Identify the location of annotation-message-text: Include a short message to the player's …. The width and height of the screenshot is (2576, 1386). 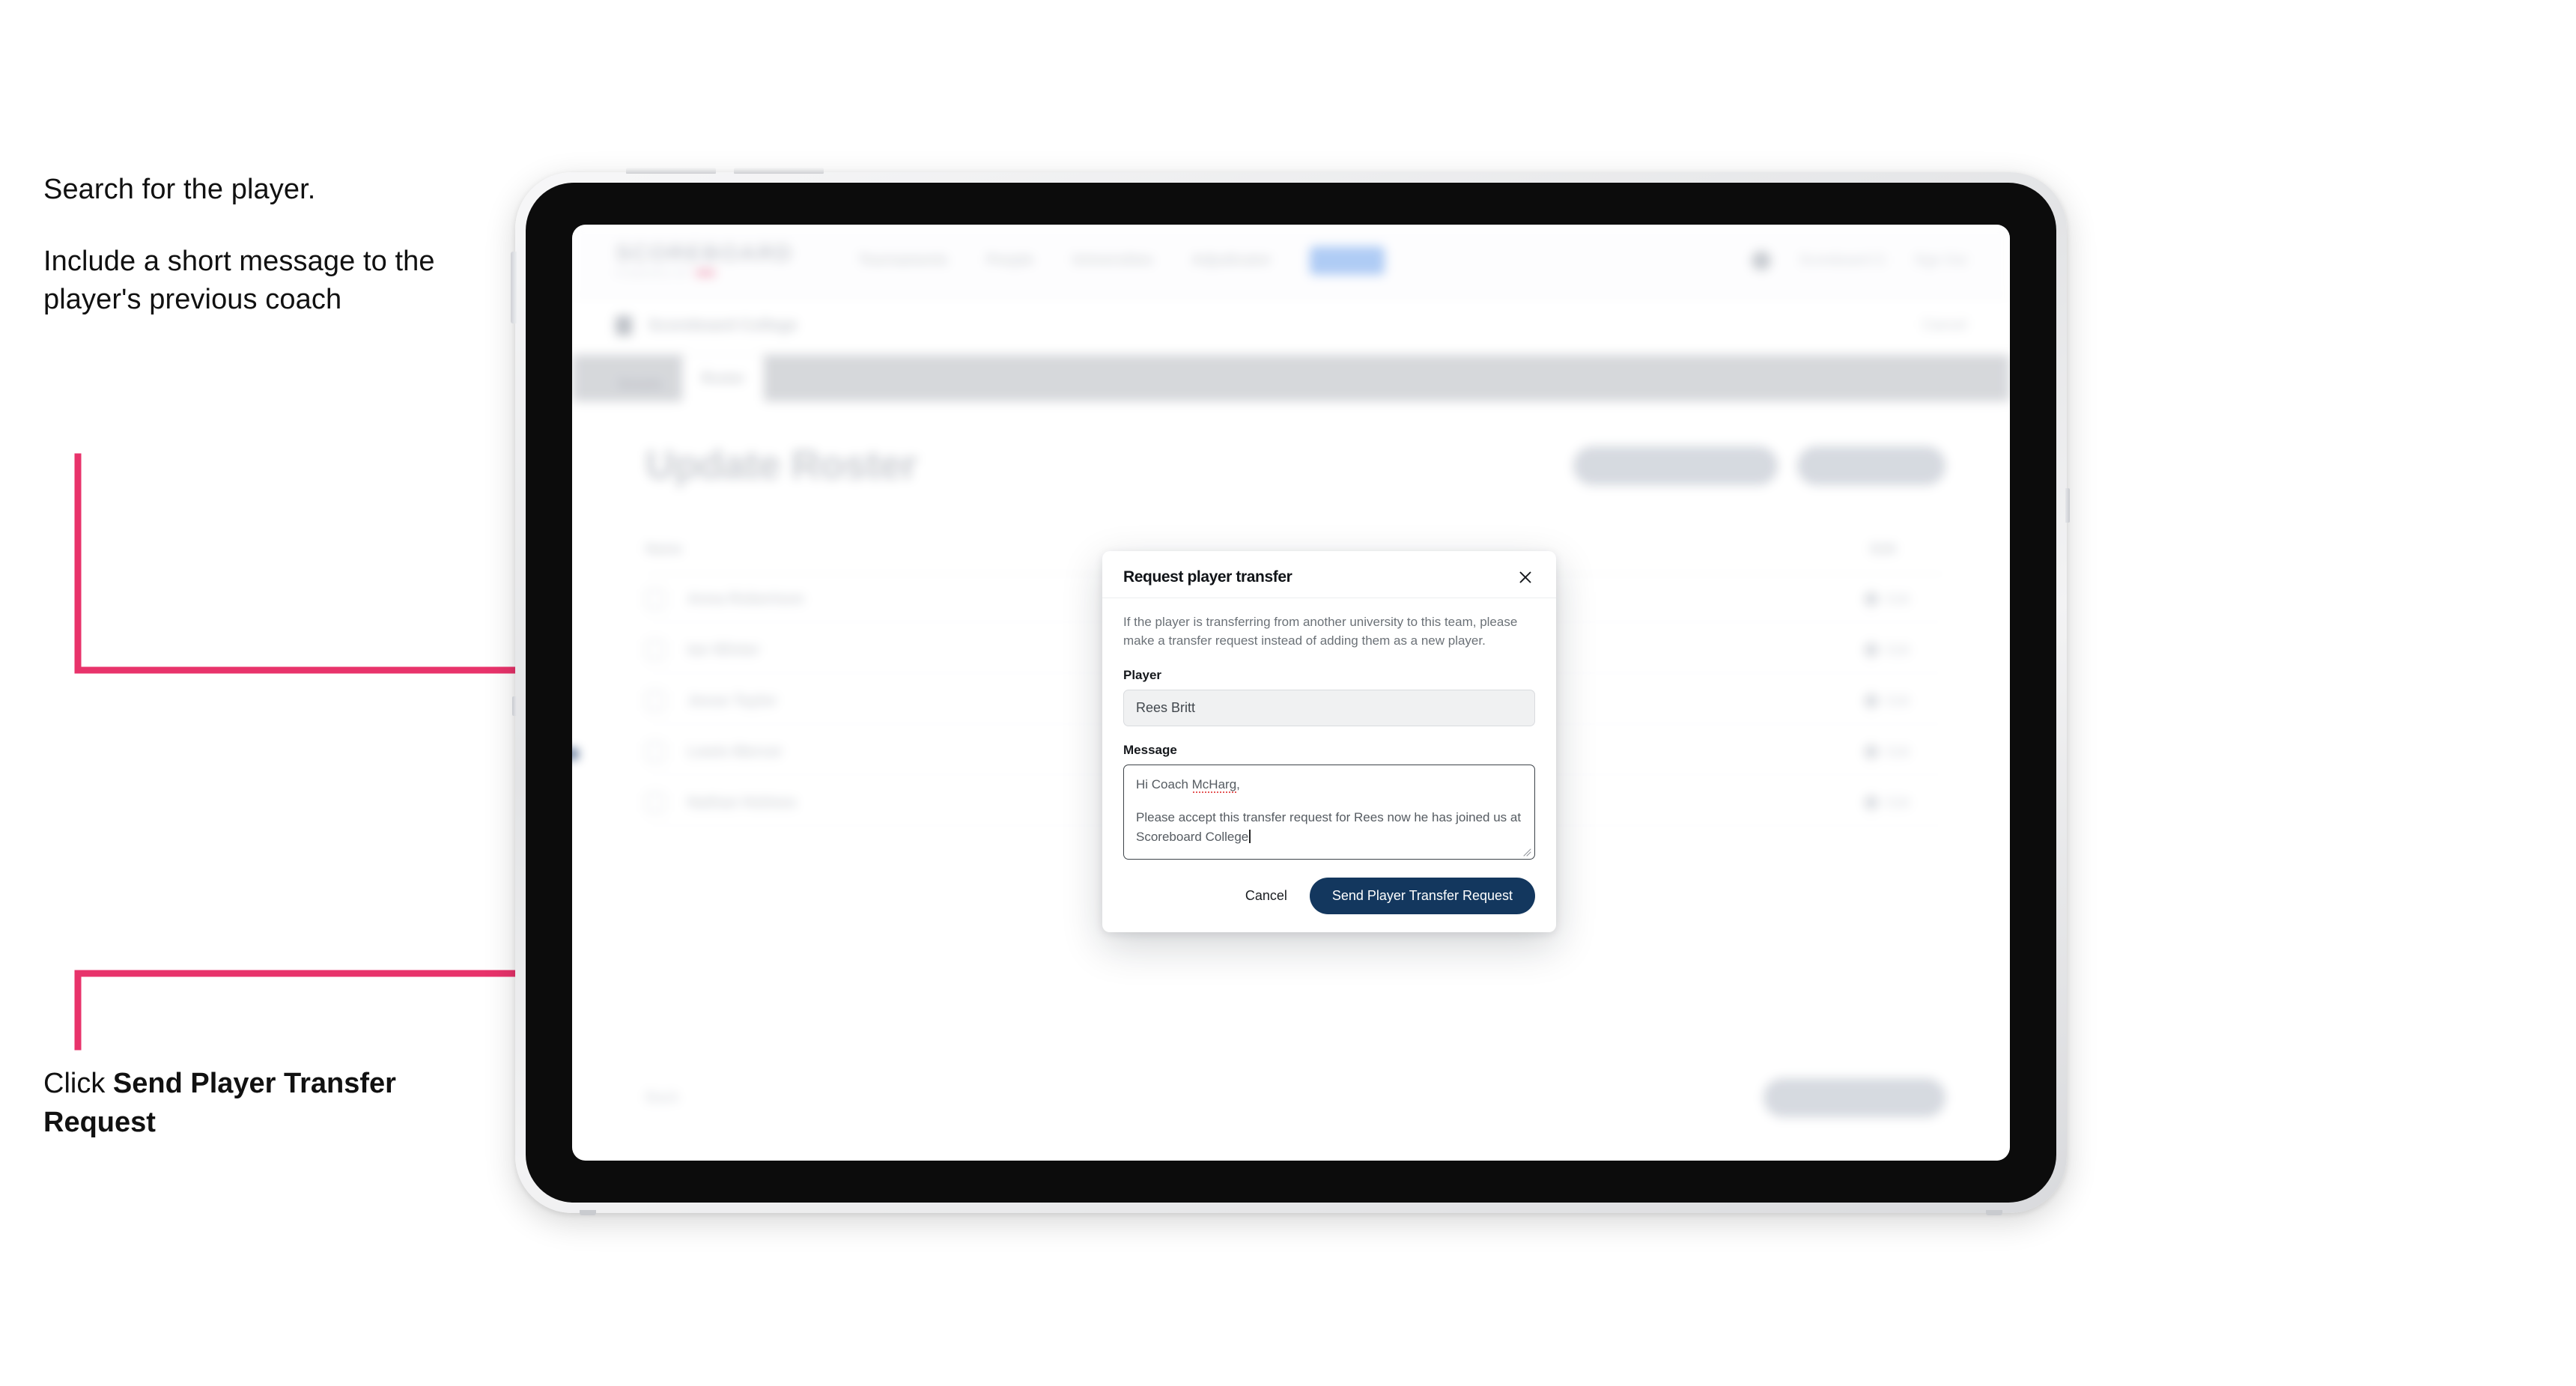
(239, 281).